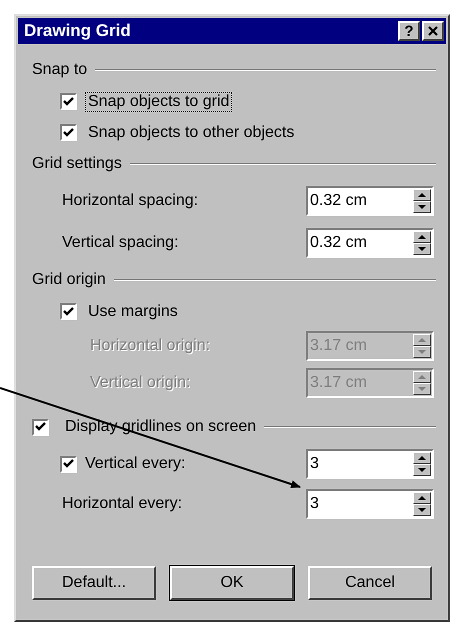 The width and height of the screenshot is (450, 635). I want to click on close-icon, so click(433, 31).